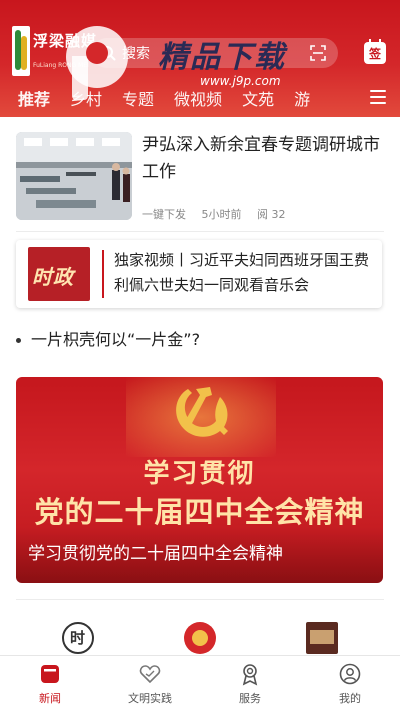  What do you see at coordinates (86, 98) in the screenshot?
I see `tab-village: 乡村` at bounding box center [86, 98].